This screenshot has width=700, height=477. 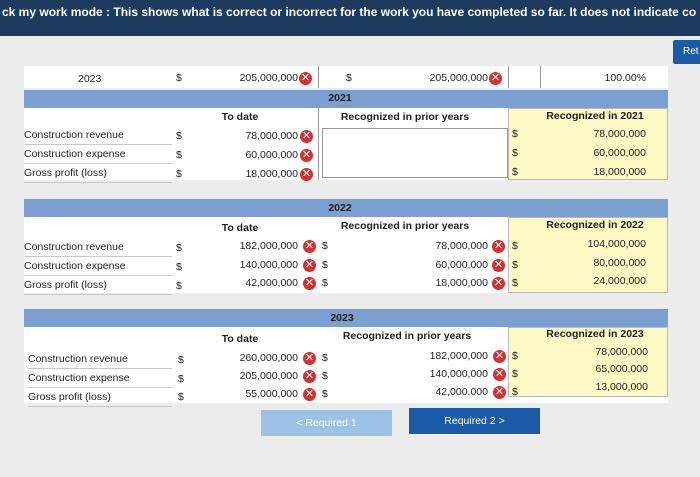 What do you see at coordinates (445, 246) in the screenshot?
I see `prior-revenue-2022: 78,000,000` at bounding box center [445, 246].